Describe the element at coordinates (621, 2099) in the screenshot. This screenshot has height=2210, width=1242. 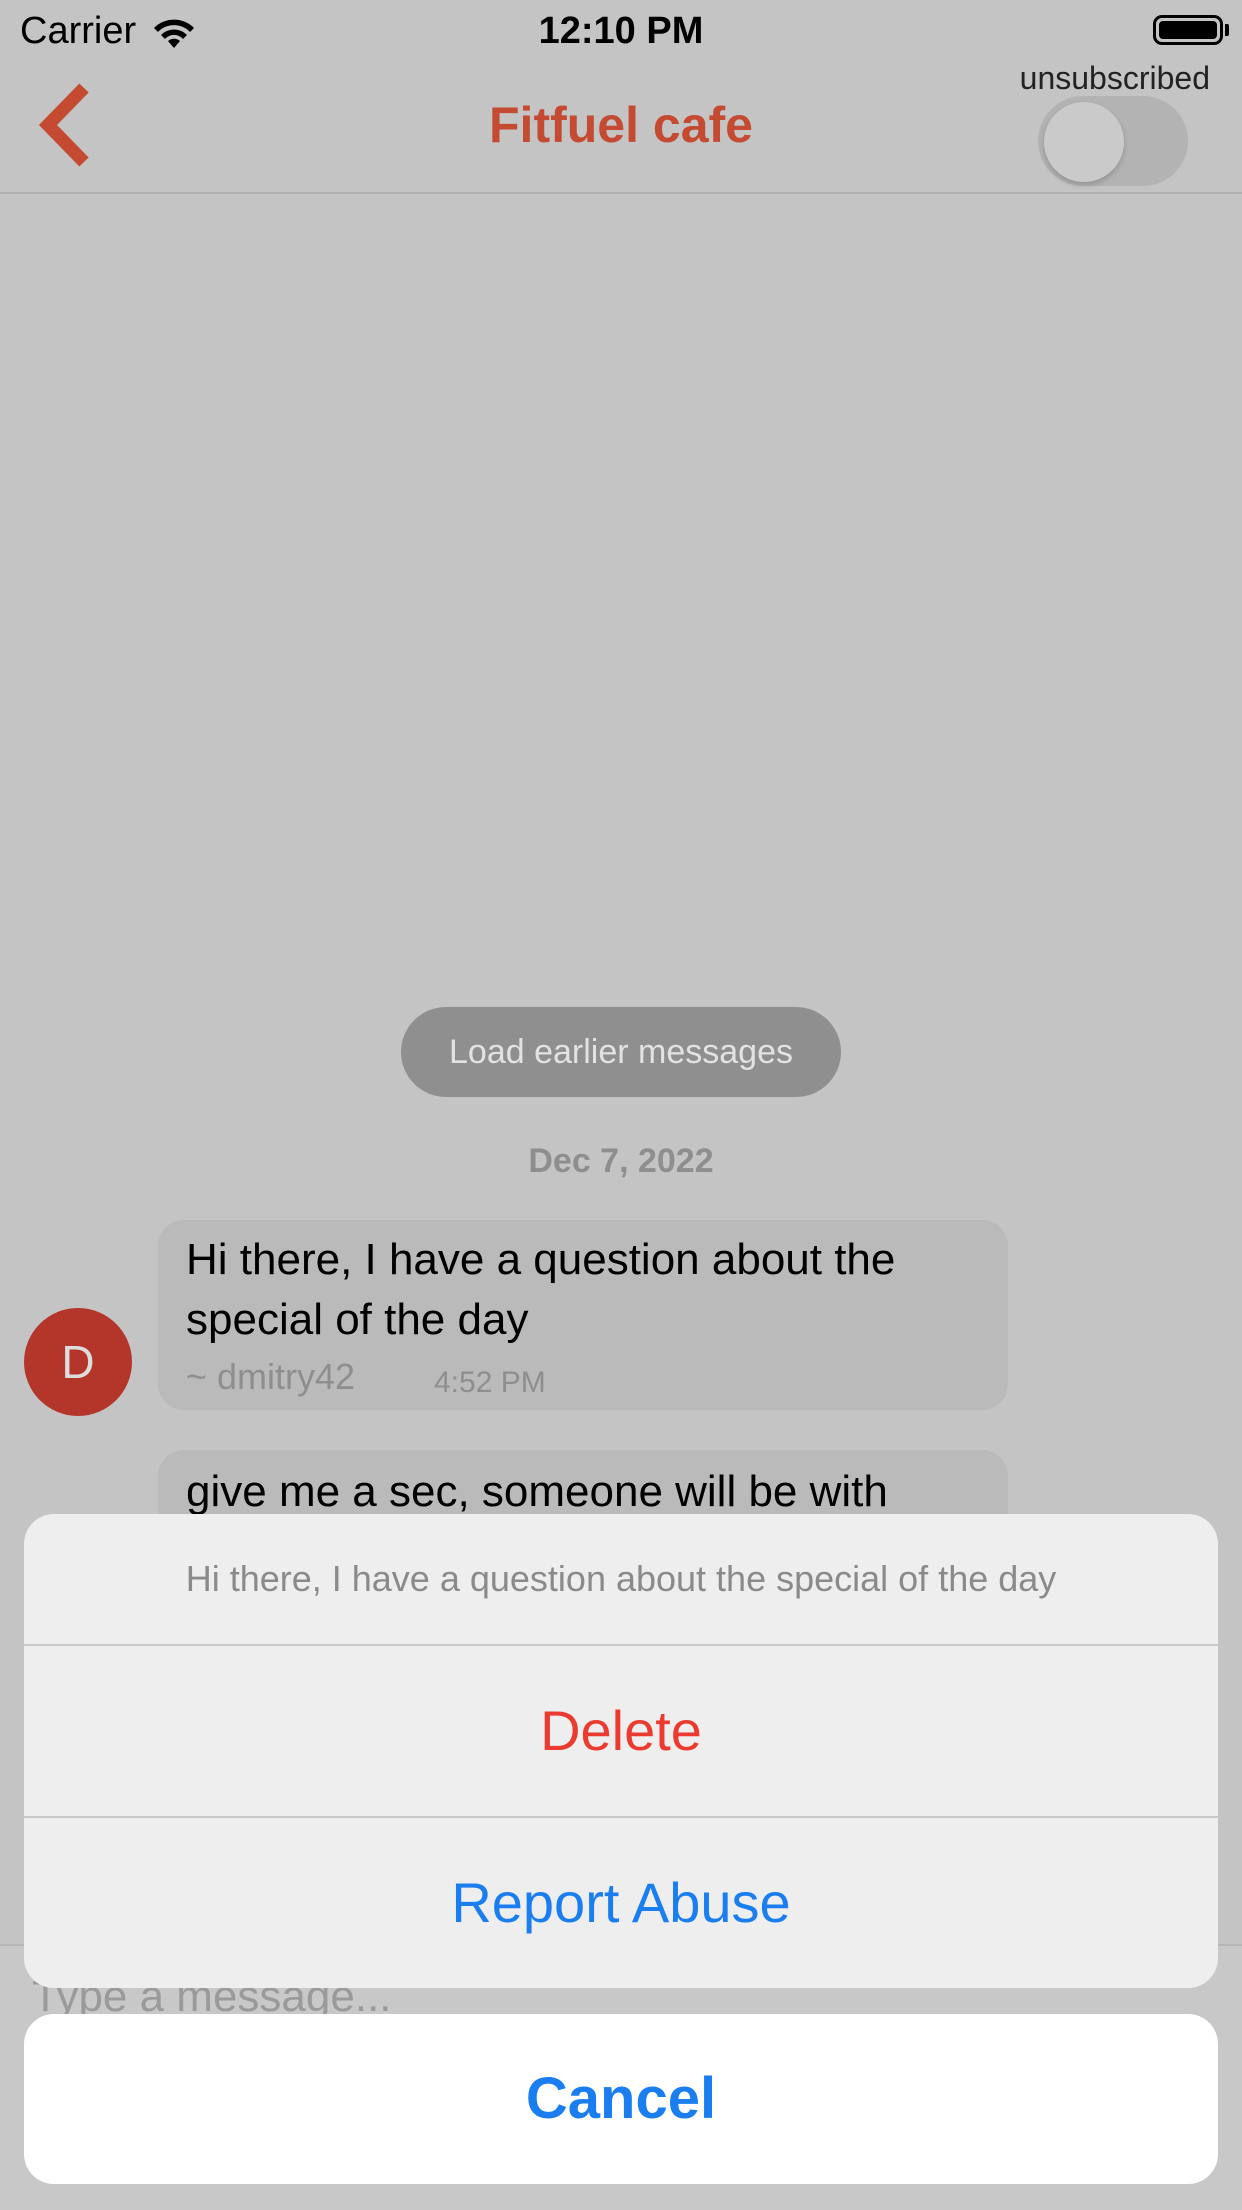
I see `cancel-button: Cancel` at that location.